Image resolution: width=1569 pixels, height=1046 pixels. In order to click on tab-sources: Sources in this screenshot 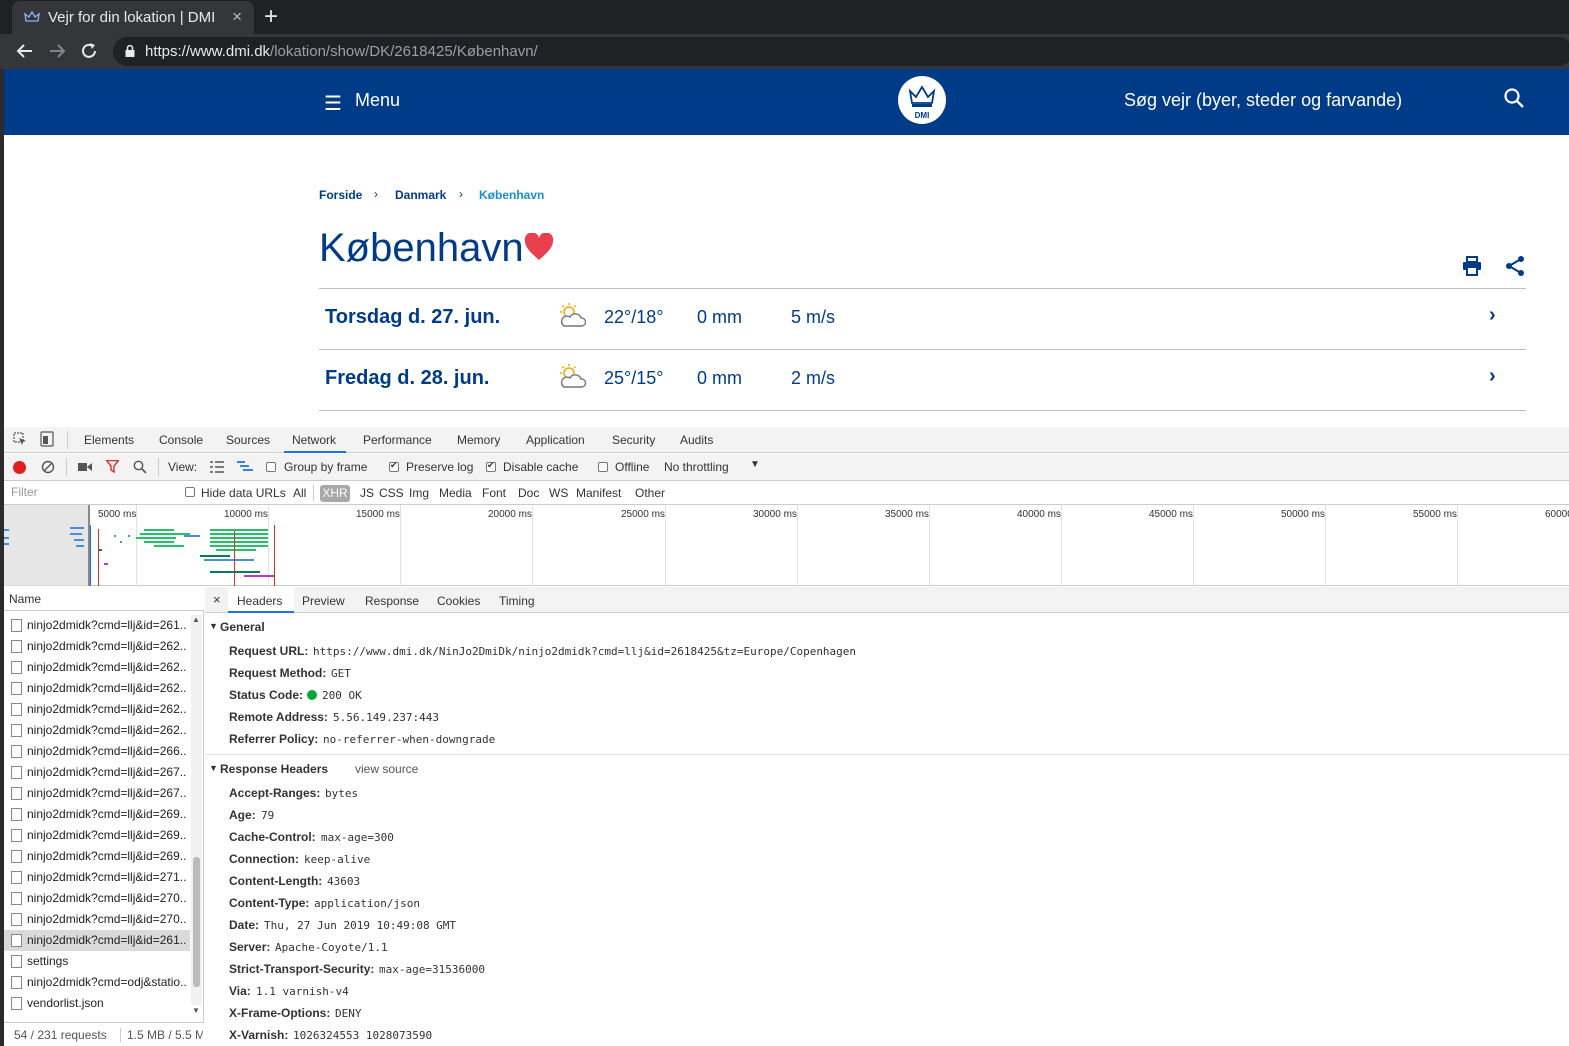, I will do `click(248, 440)`.